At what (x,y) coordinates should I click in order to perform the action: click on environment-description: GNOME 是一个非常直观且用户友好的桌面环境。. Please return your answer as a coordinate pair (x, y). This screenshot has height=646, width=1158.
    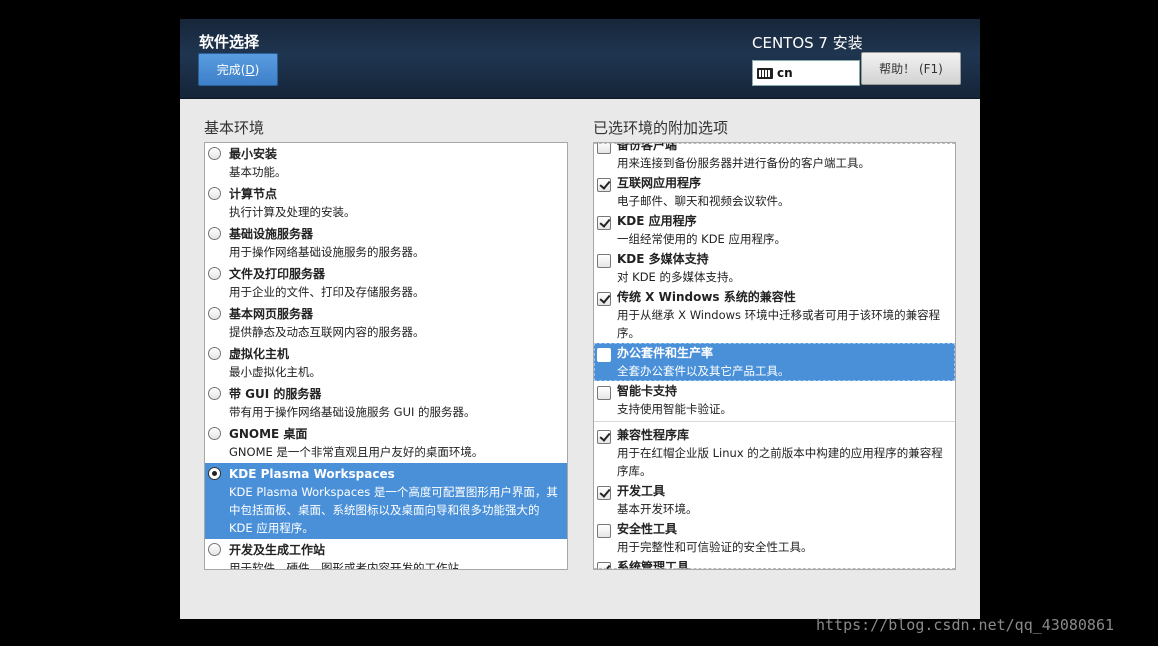
    Looking at the image, I should click on (356, 452).